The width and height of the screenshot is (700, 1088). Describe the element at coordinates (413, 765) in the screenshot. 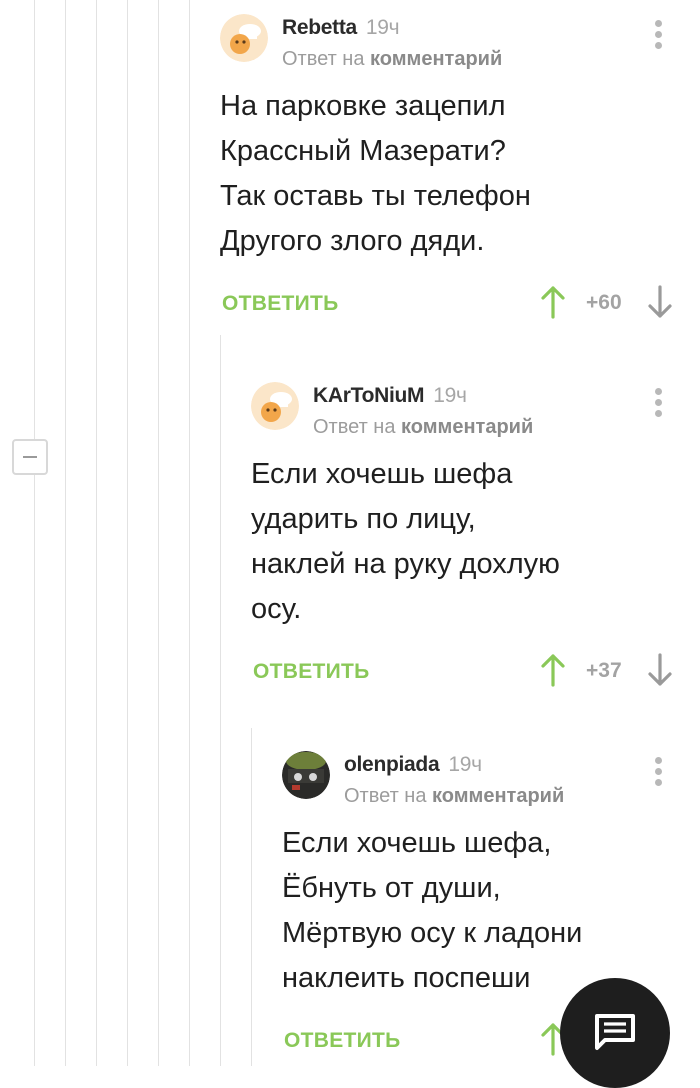

I see `author-name: olenpiada 19ч` at that location.